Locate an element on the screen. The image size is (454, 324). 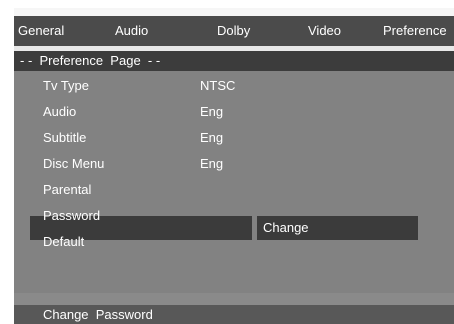
menu-item-label: Password is located at coordinates (72, 215).